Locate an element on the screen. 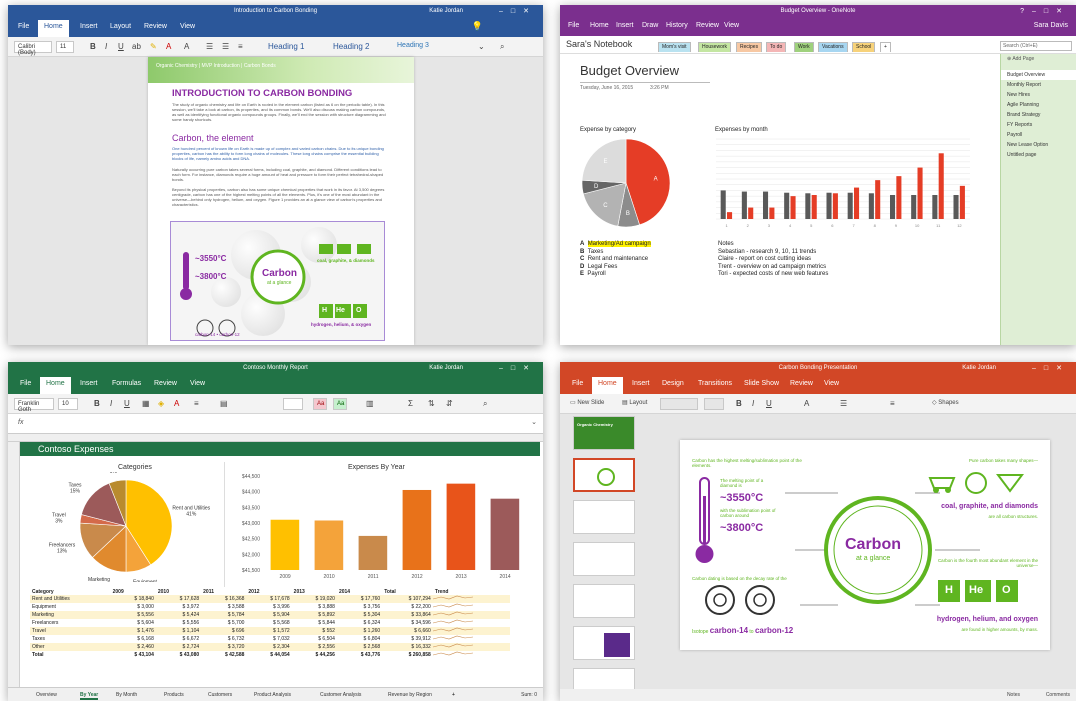  sheet-tab: Product Analysis is located at coordinates (272, 695).